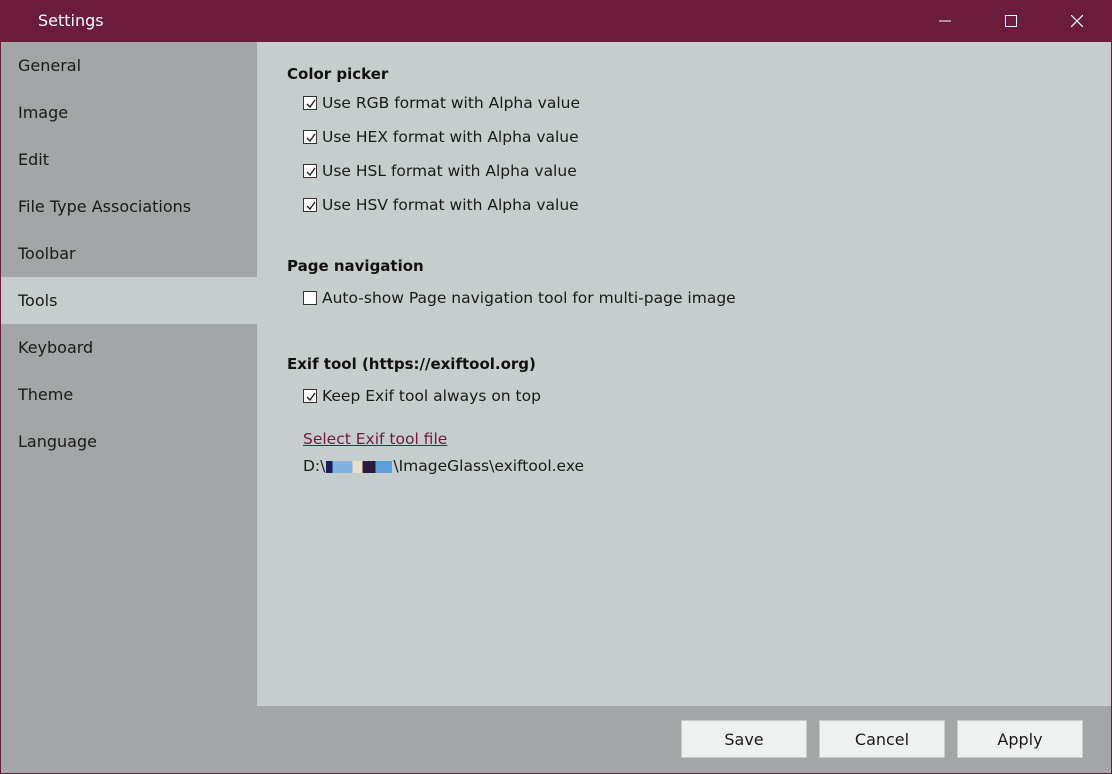 This screenshot has width=1112, height=774. I want to click on sidebar-item-keyboard: Keyboard, so click(129, 347).